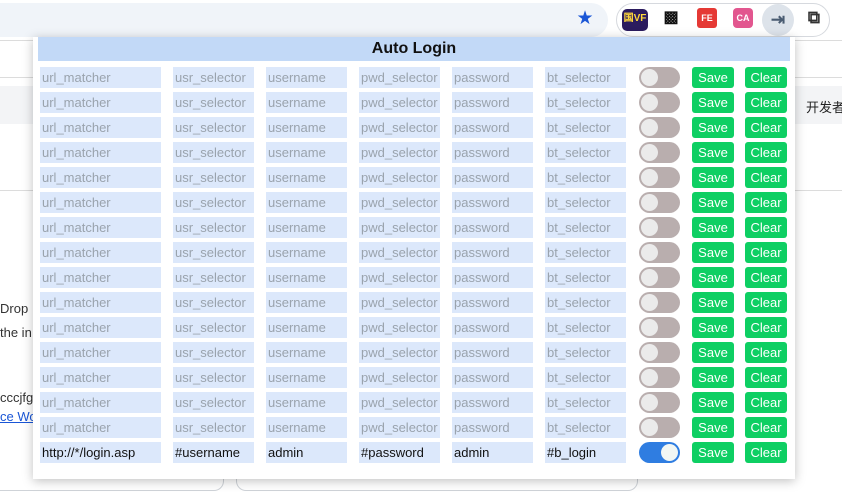  What do you see at coordinates (18, 416) in the screenshot?
I see `page-link: ce Wo` at bounding box center [18, 416].